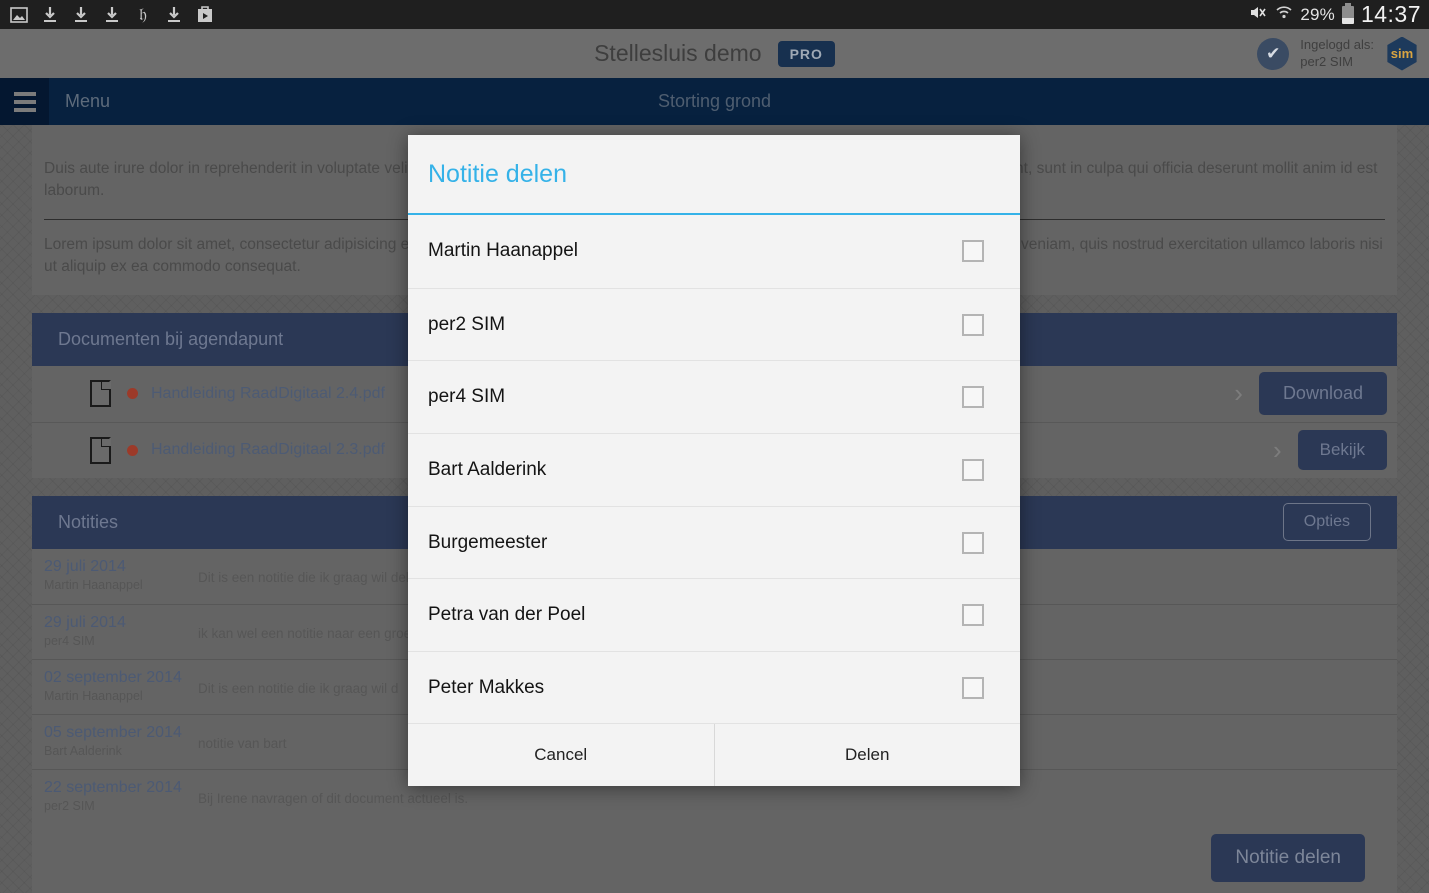 The width and height of the screenshot is (1429, 893). What do you see at coordinates (1322, 394) in the screenshot?
I see `download-button: Download` at bounding box center [1322, 394].